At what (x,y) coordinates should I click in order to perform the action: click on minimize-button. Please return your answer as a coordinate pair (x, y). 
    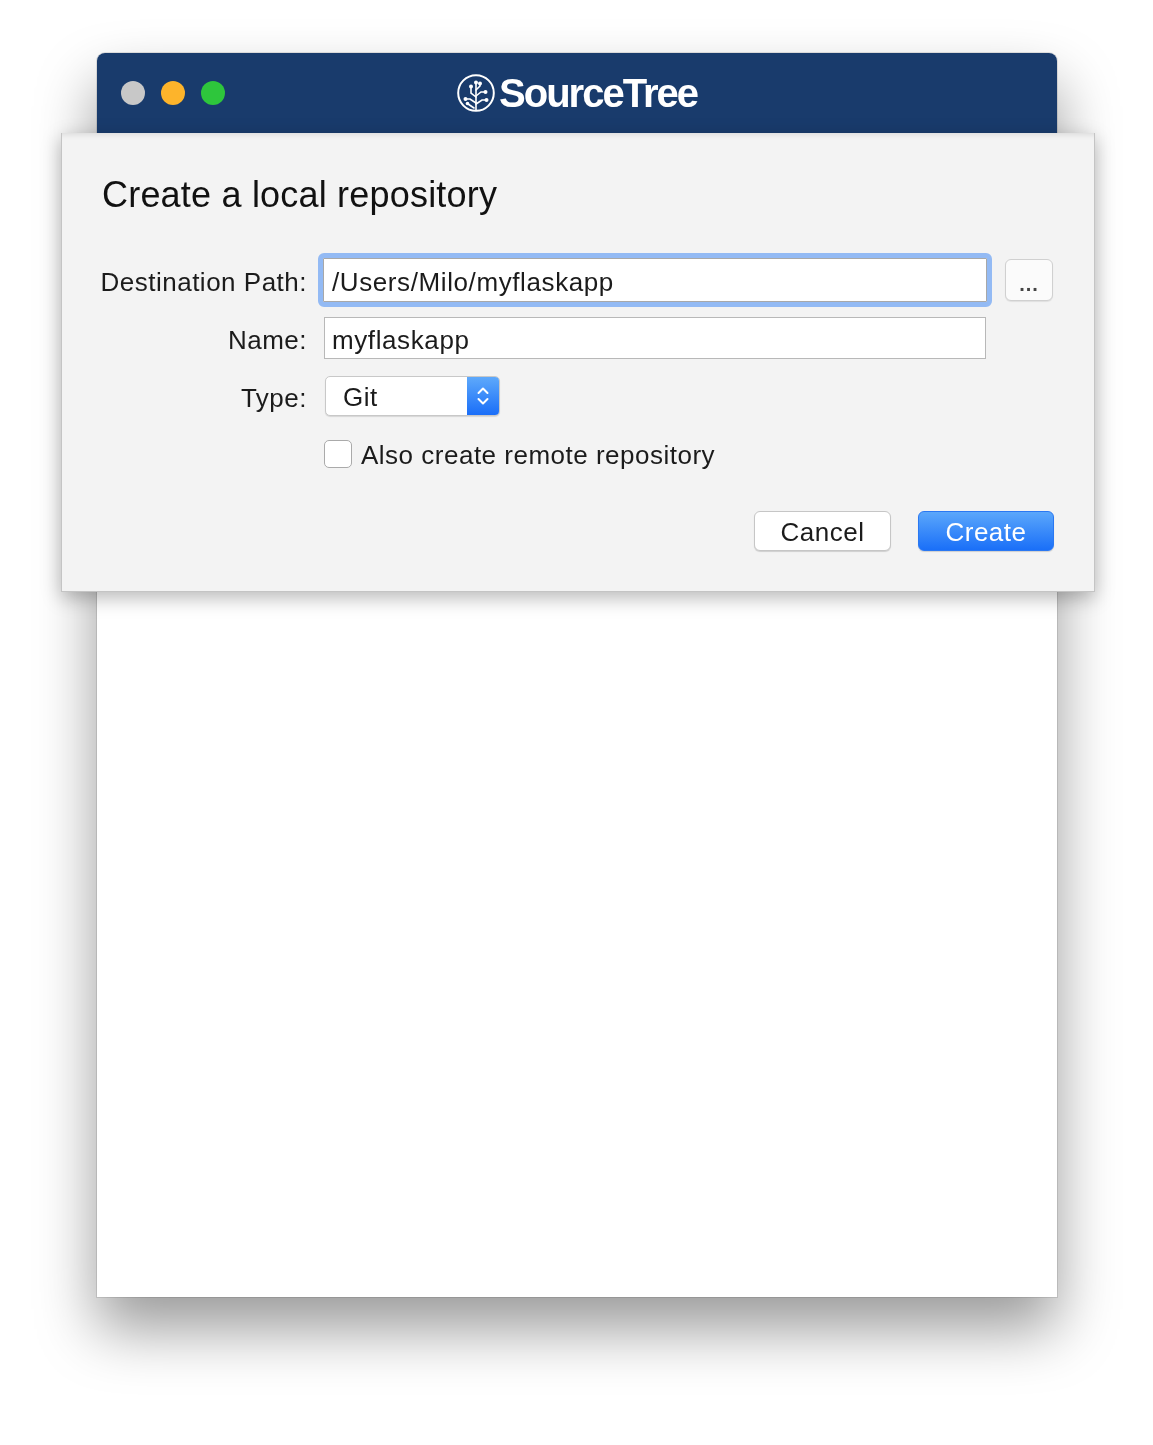
    Looking at the image, I should click on (173, 93).